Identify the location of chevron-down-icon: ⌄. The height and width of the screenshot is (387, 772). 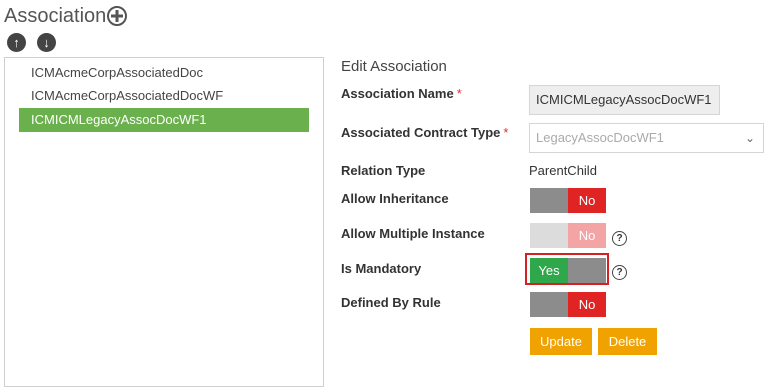
(749, 138).